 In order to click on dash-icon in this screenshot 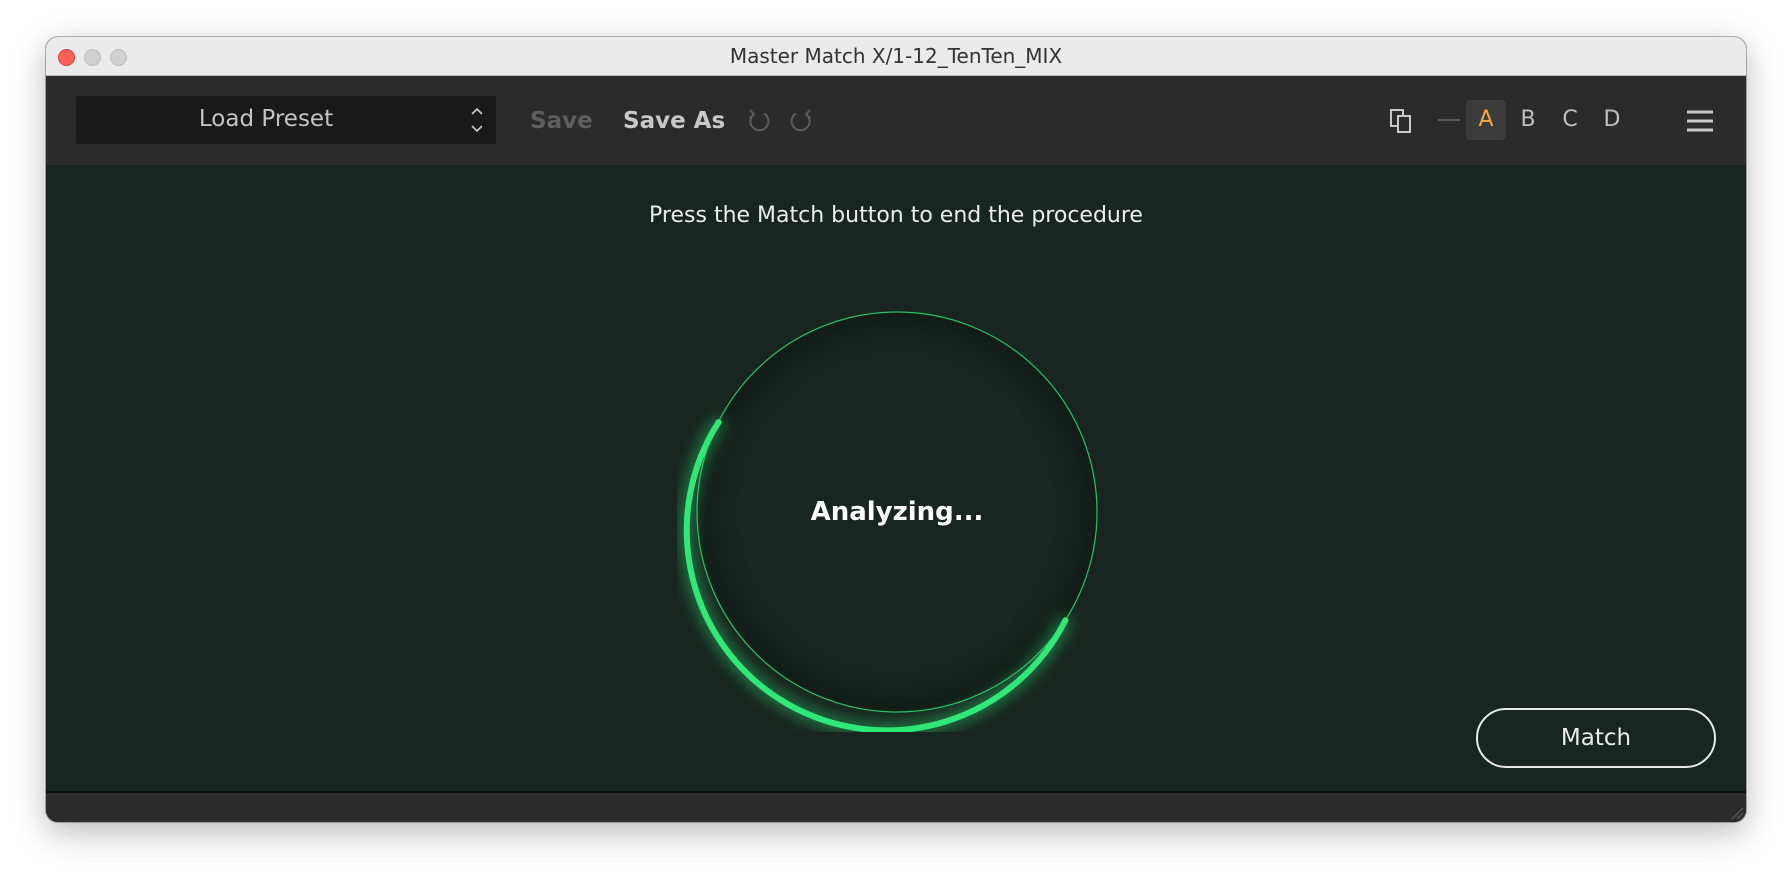, I will do `click(1449, 120)`.